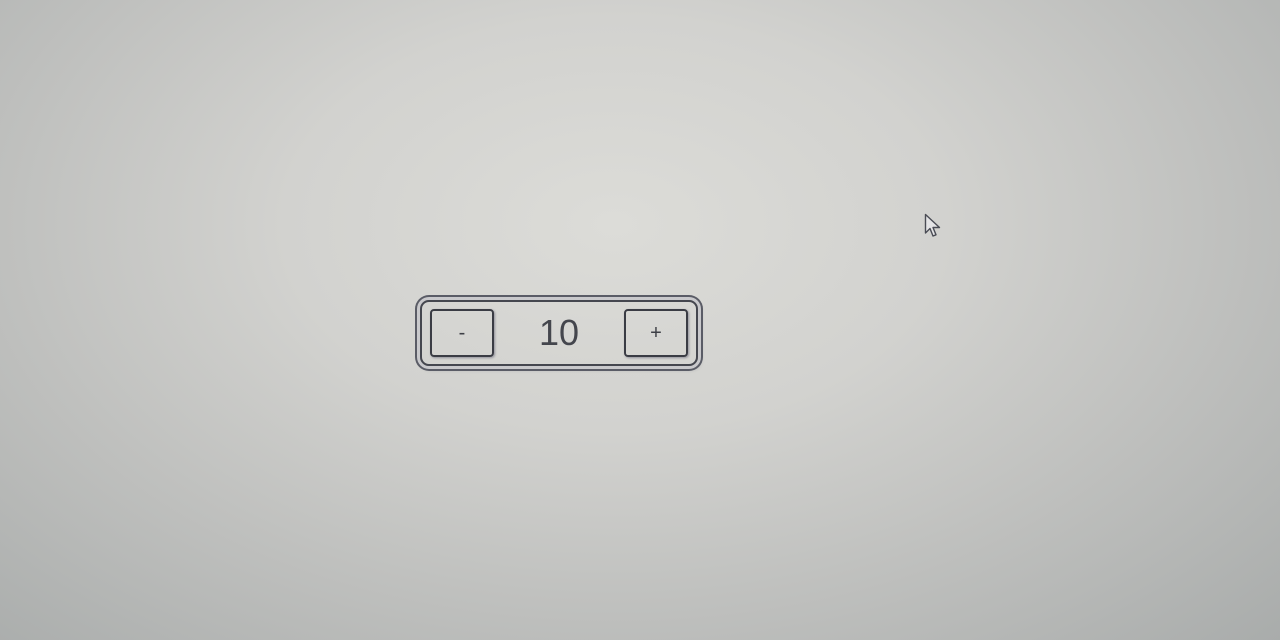 This screenshot has width=1280, height=640. What do you see at coordinates (932, 225) in the screenshot?
I see `mouse-cursor-icon` at bounding box center [932, 225].